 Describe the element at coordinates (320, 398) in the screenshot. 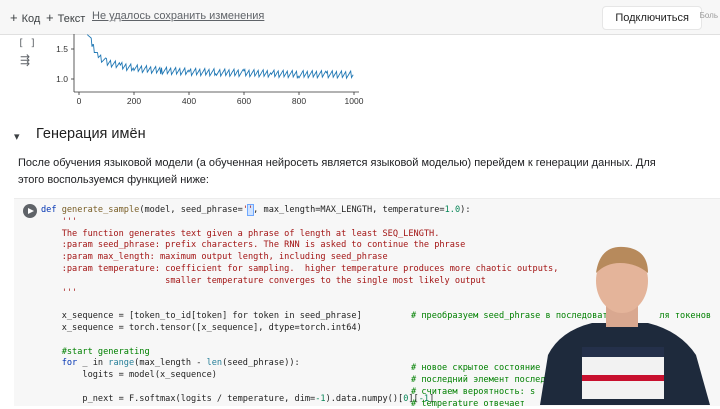

I see `code-token: -1` at that location.